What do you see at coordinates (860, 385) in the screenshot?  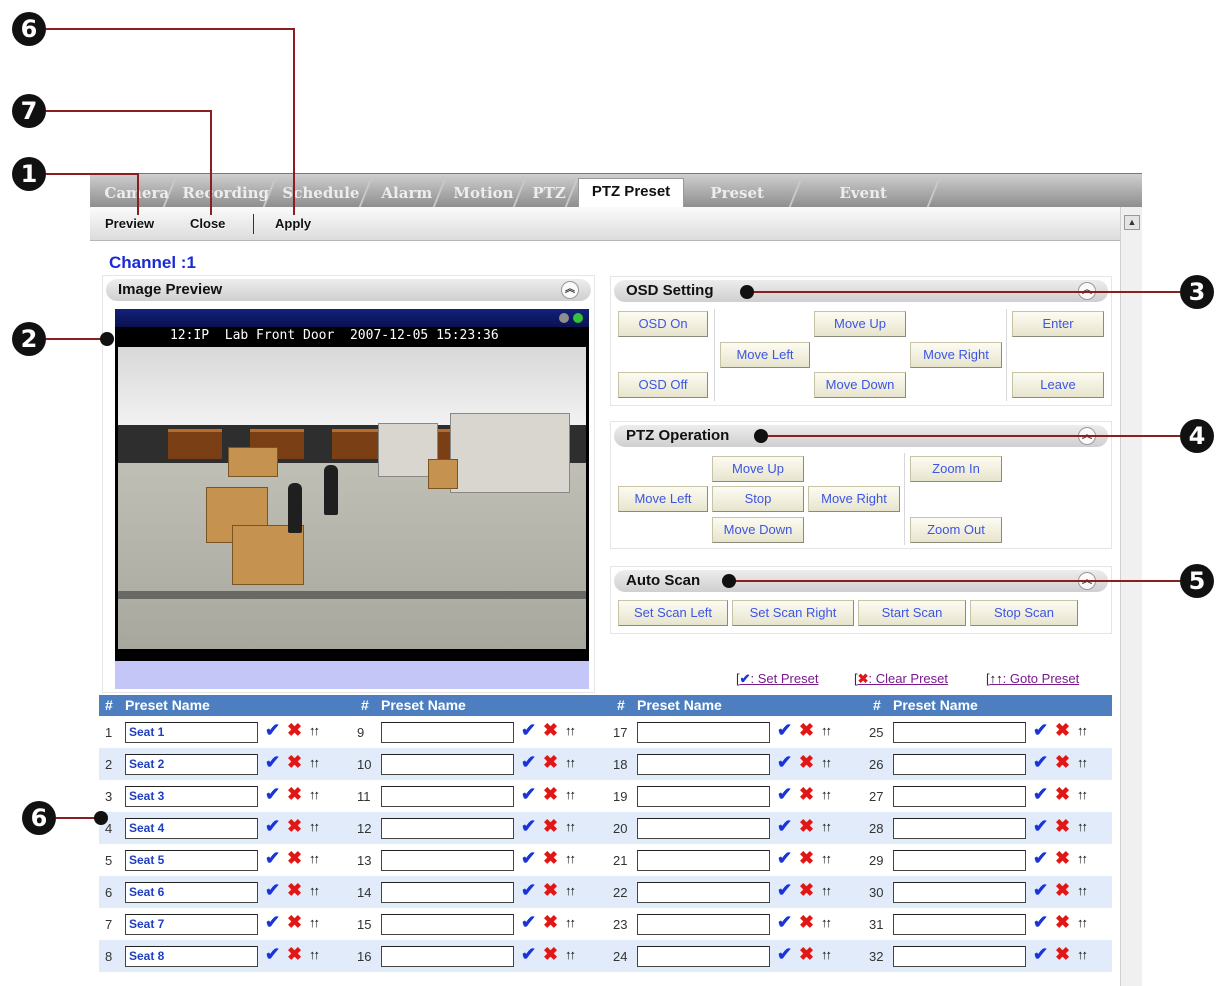 I see `osd-move-down-button: Move Down` at bounding box center [860, 385].